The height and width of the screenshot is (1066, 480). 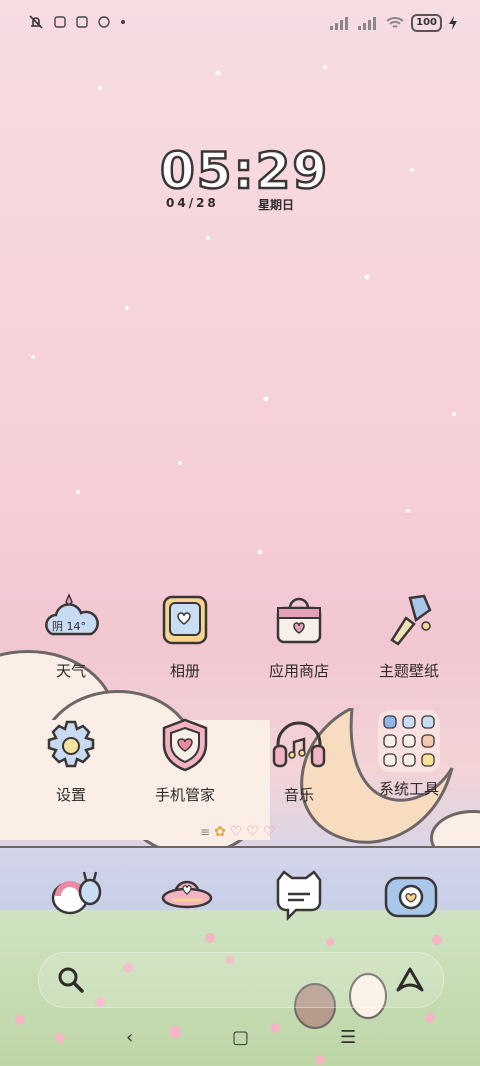 What do you see at coordinates (395, 22) in the screenshot?
I see `wifi-icon` at bounding box center [395, 22].